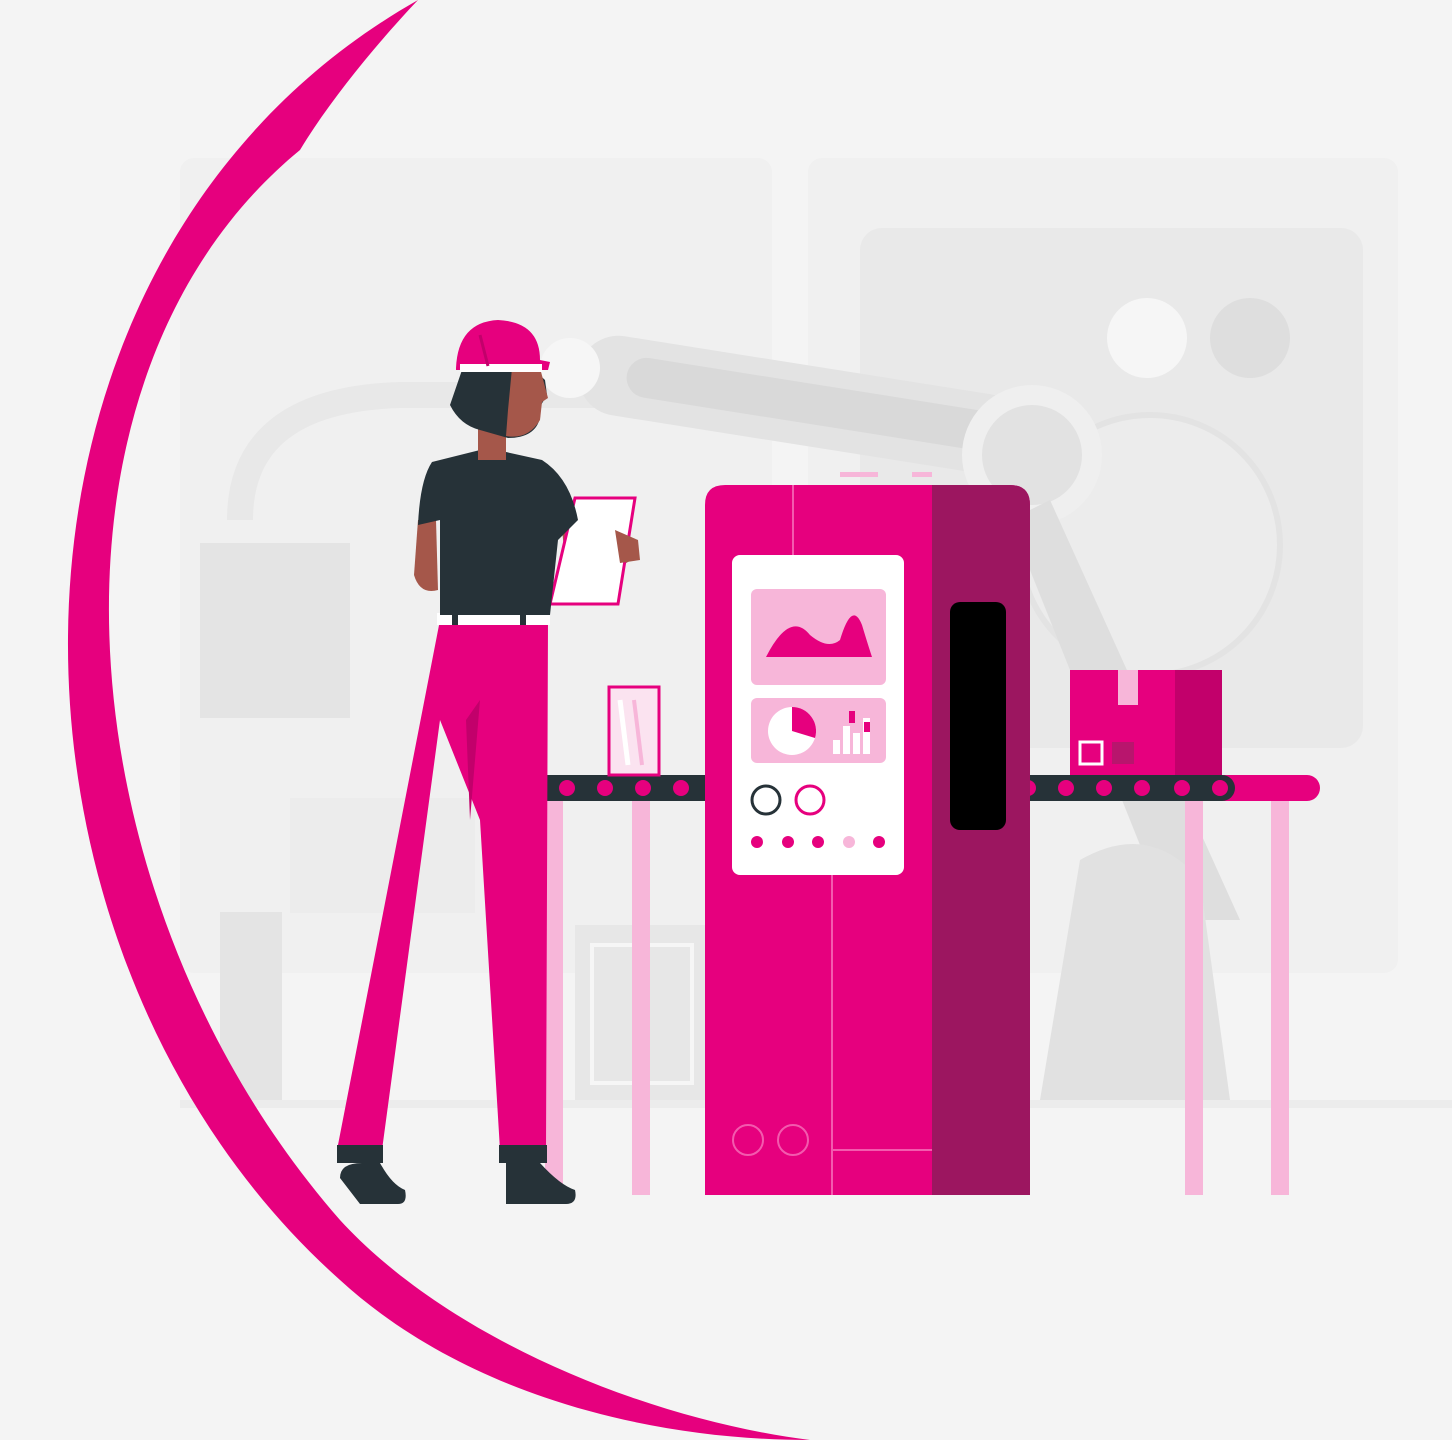 Image resolution: width=1452 pixels, height=1440 pixels. I want to click on glass-jar-icon, so click(634, 731).